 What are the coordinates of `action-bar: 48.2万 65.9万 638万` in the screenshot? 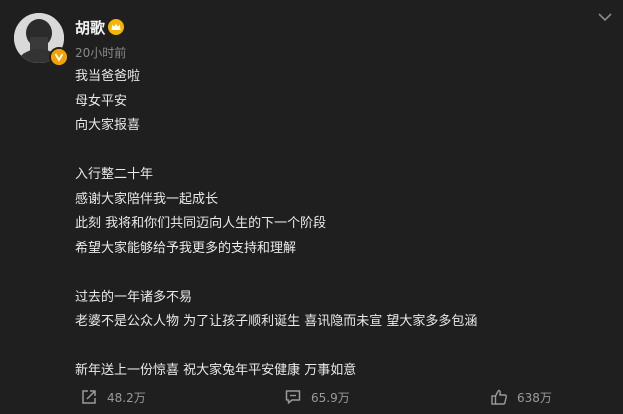 It's located at (311, 397).